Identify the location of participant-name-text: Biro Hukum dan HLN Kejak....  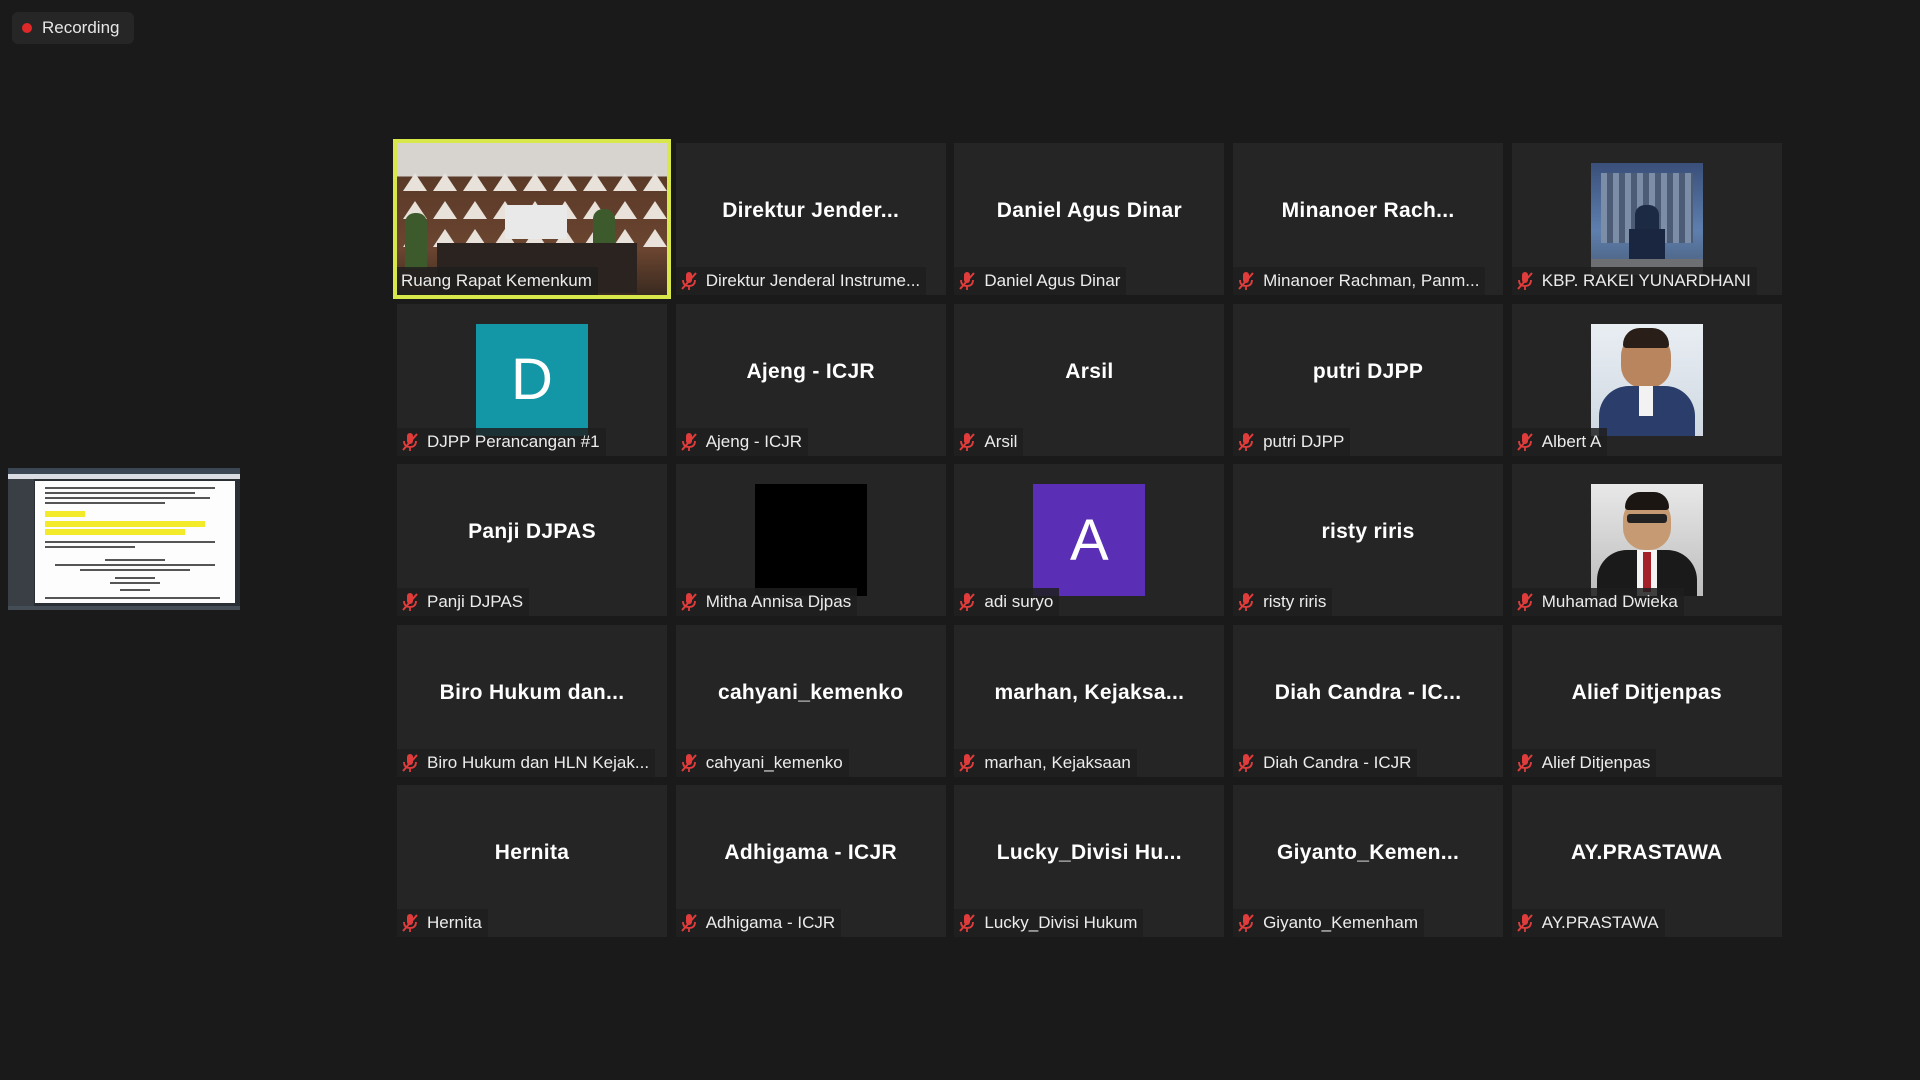
(538, 762).